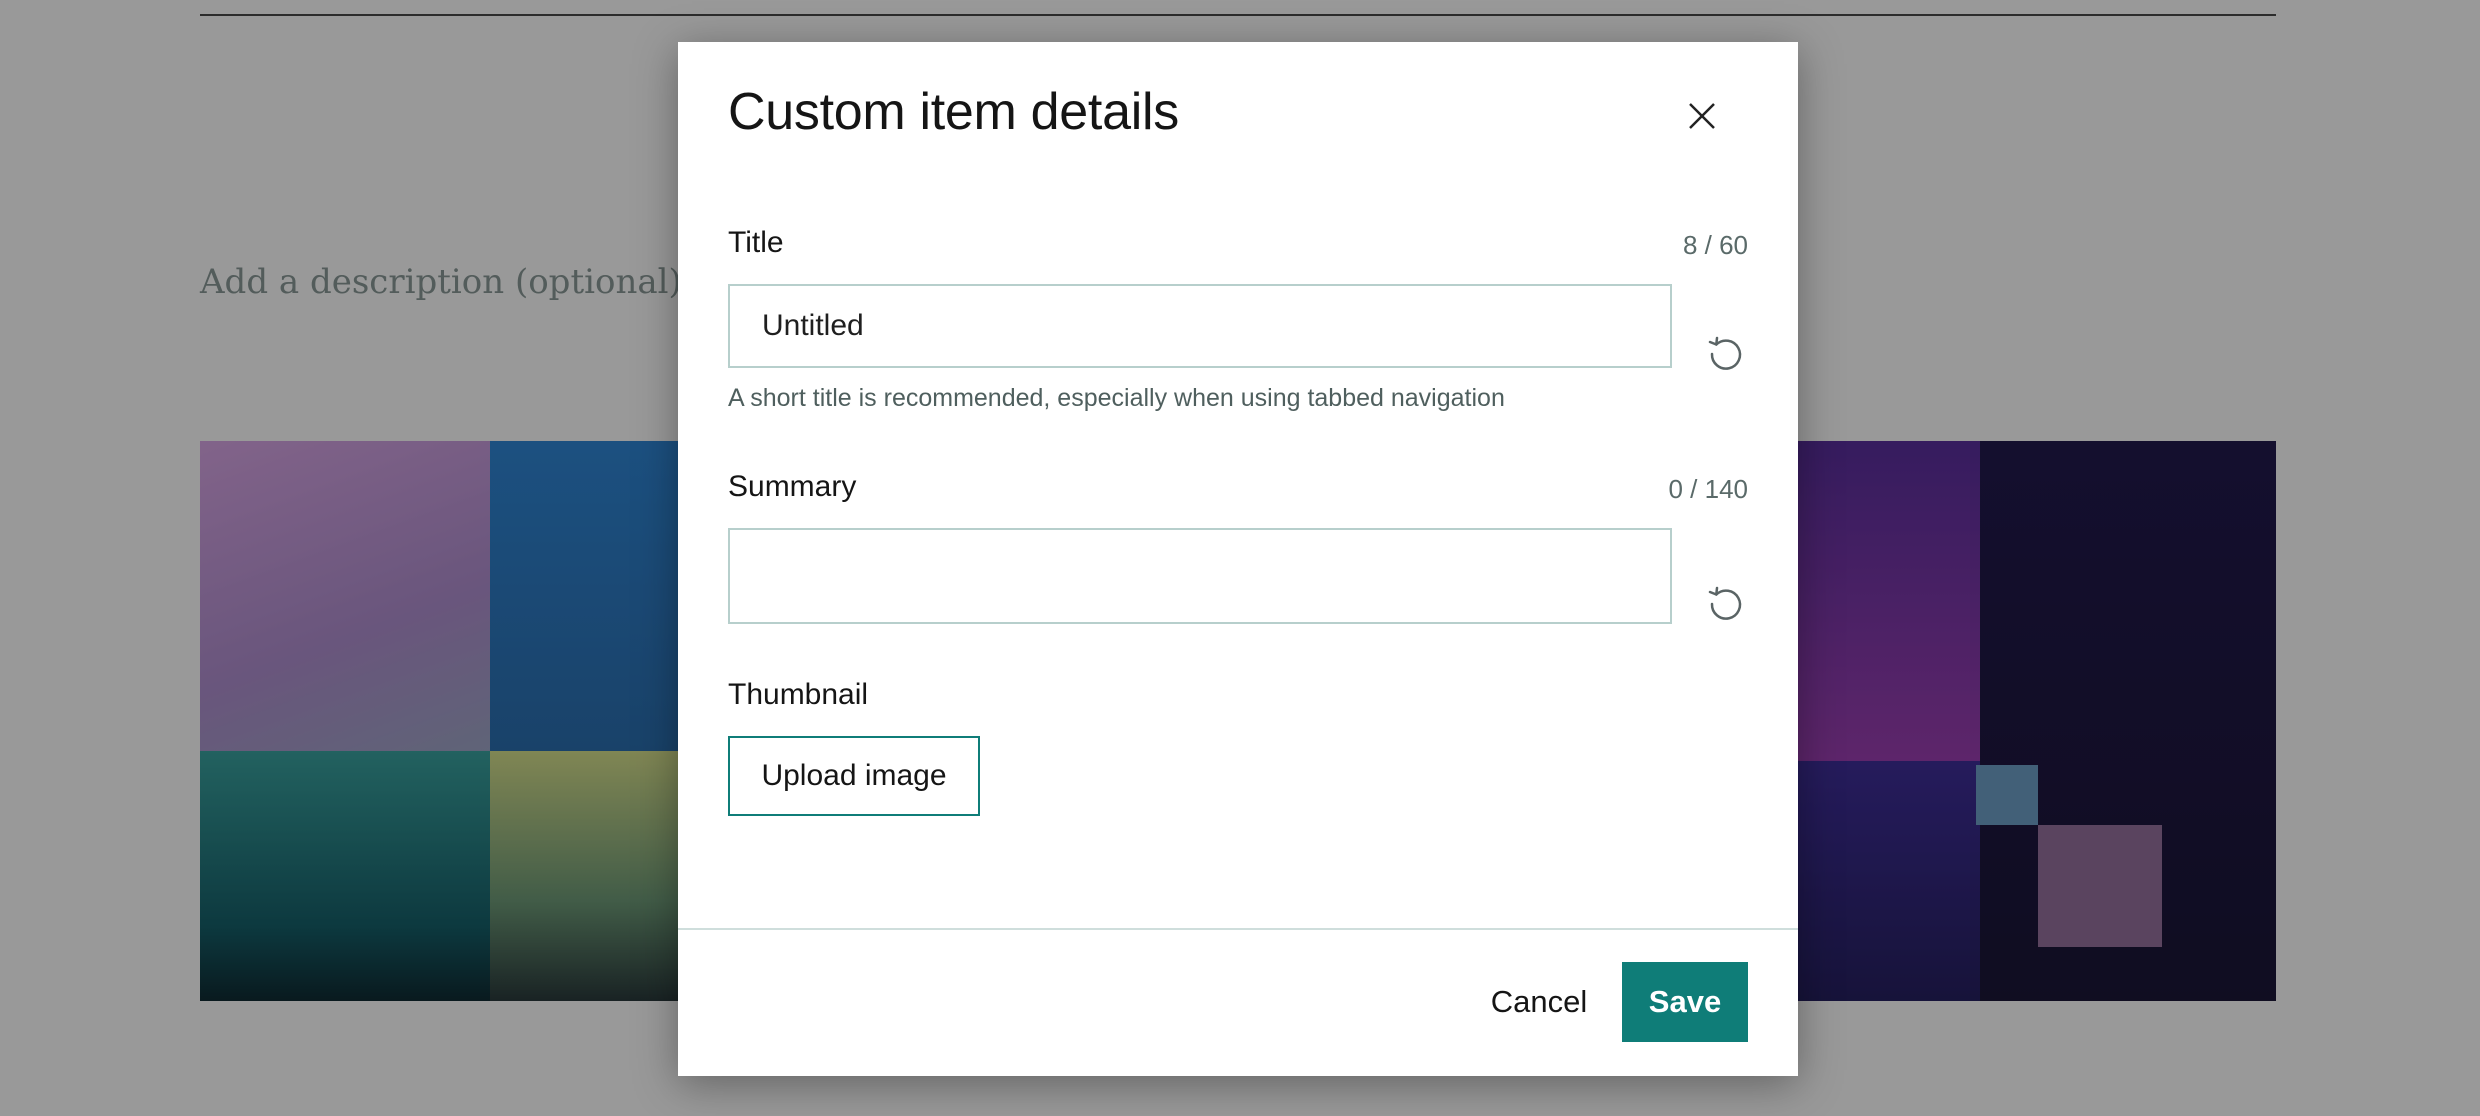 Image resolution: width=2480 pixels, height=1116 pixels. What do you see at coordinates (1715, 245) in the screenshot?
I see `title-char-counter: 8 / 60` at bounding box center [1715, 245].